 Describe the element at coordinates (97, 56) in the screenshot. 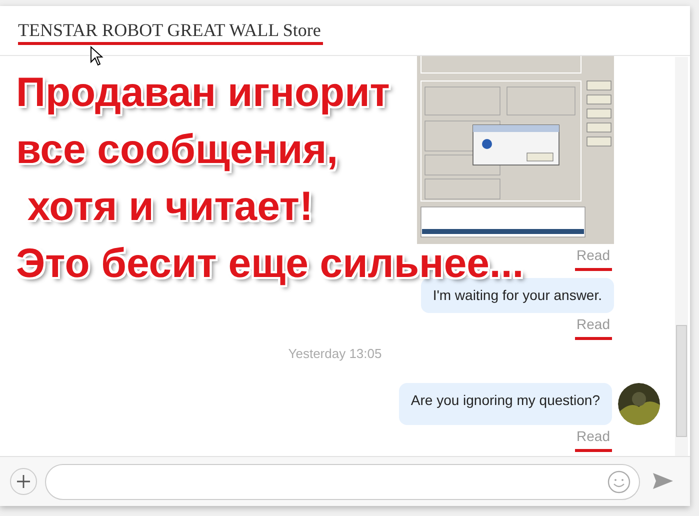

I see `mouse-pointer-icon` at that location.